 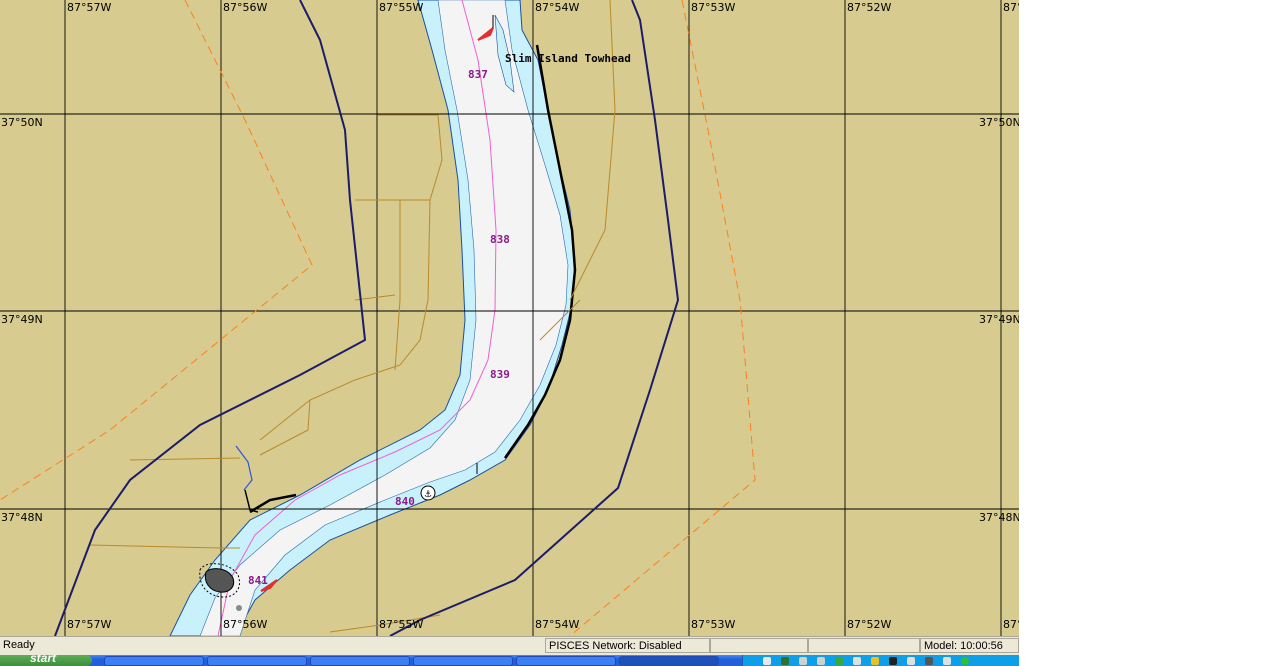 What do you see at coordinates (258, 580) in the screenshot?
I see `river-mile-841: 841` at bounding box center [258, 580].